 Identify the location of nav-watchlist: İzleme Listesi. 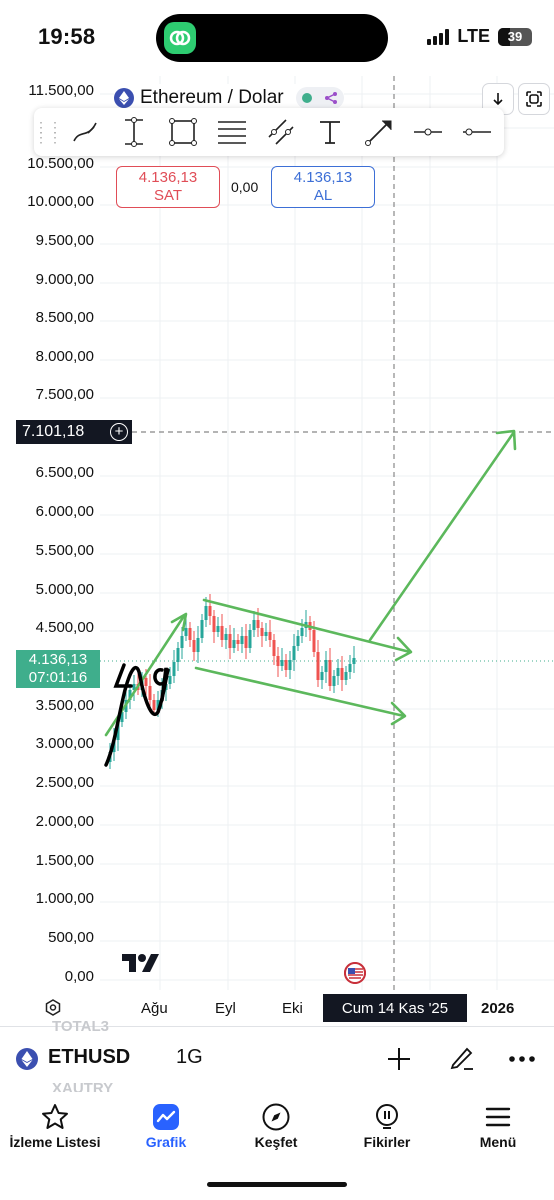
(55, 1125).